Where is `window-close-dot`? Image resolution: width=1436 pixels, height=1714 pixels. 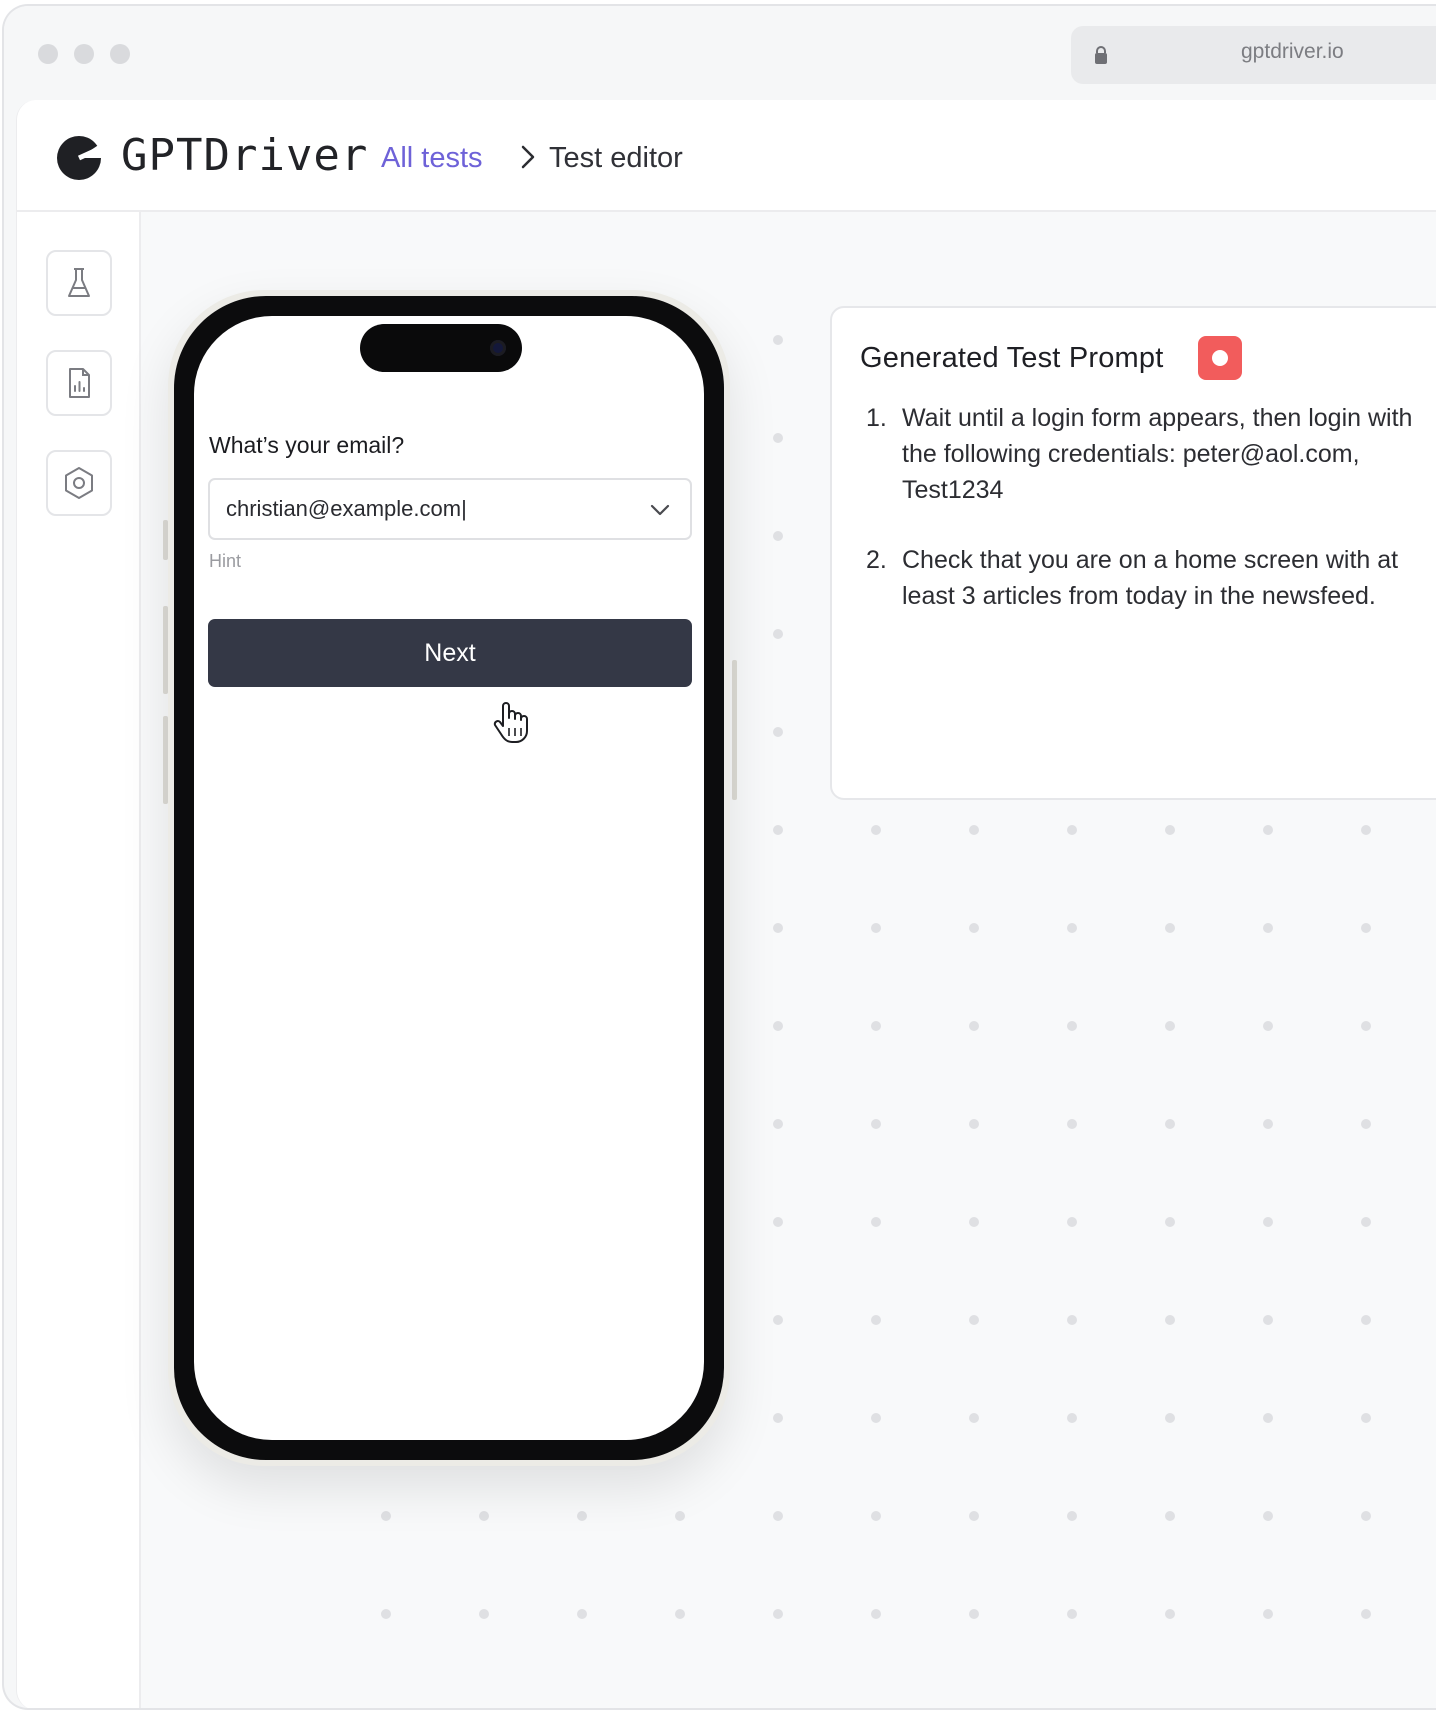
window-close-dot is located at coordinates (48, 54).